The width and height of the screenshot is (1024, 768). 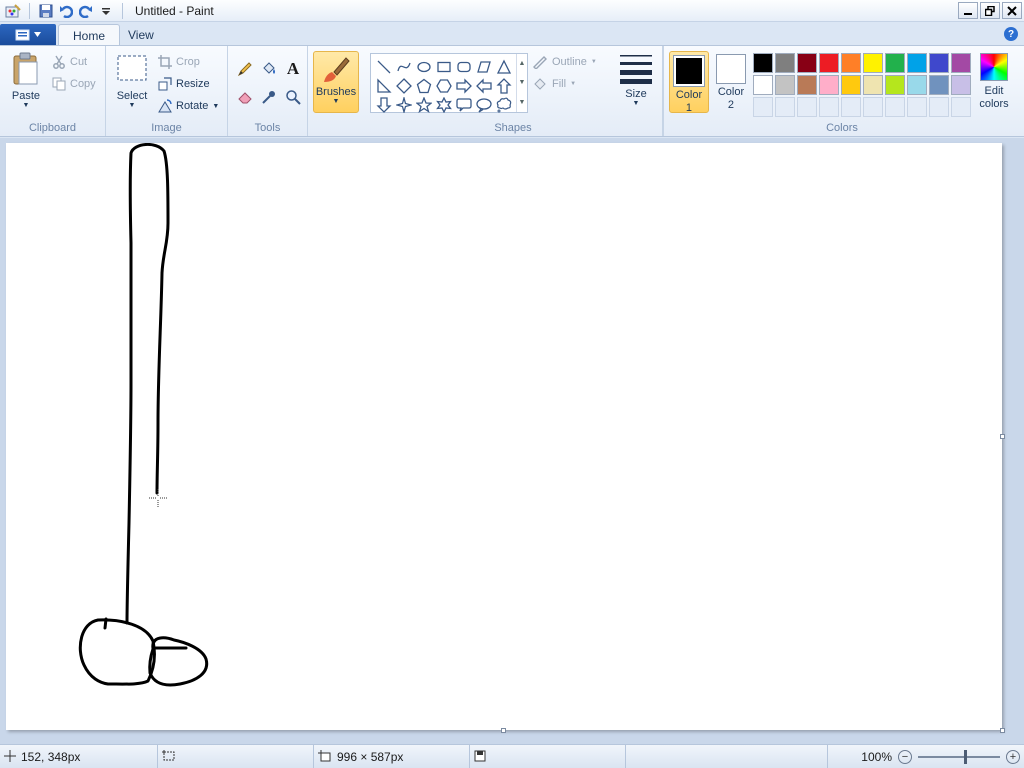 I want to click on oval-callout-shape-icon, so click(x=484, y=104).